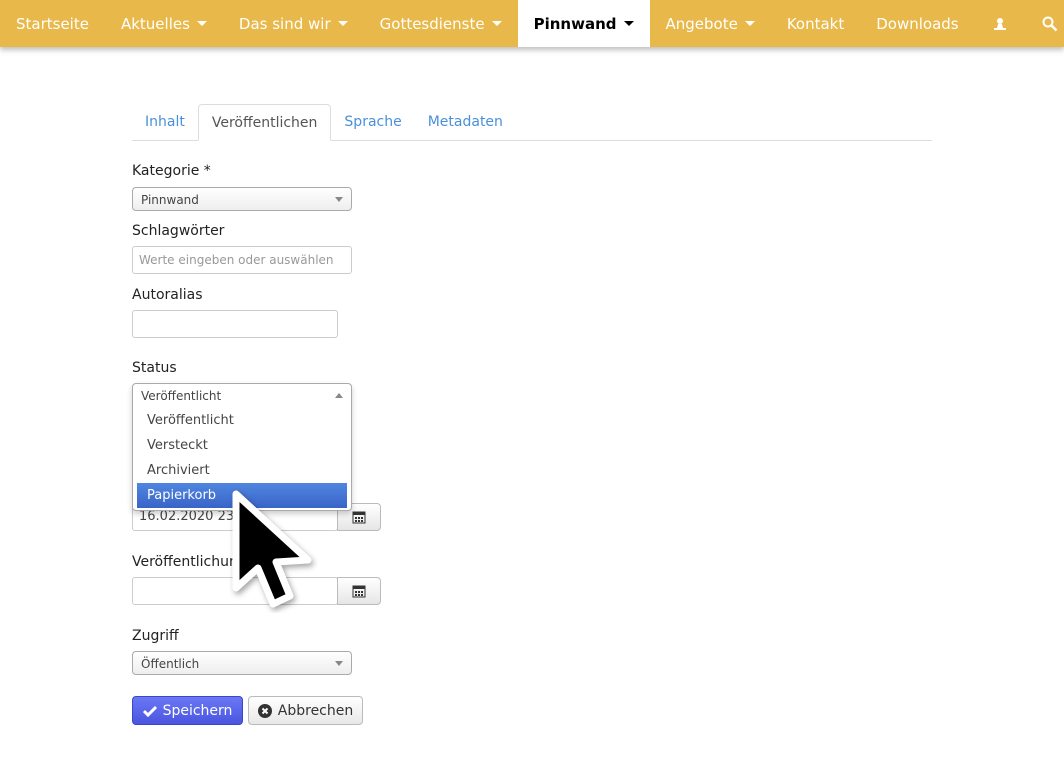  I want to click on tab-bar: Inhalt Veröffentlichen Sprache Metadaten, so click(532, 122).